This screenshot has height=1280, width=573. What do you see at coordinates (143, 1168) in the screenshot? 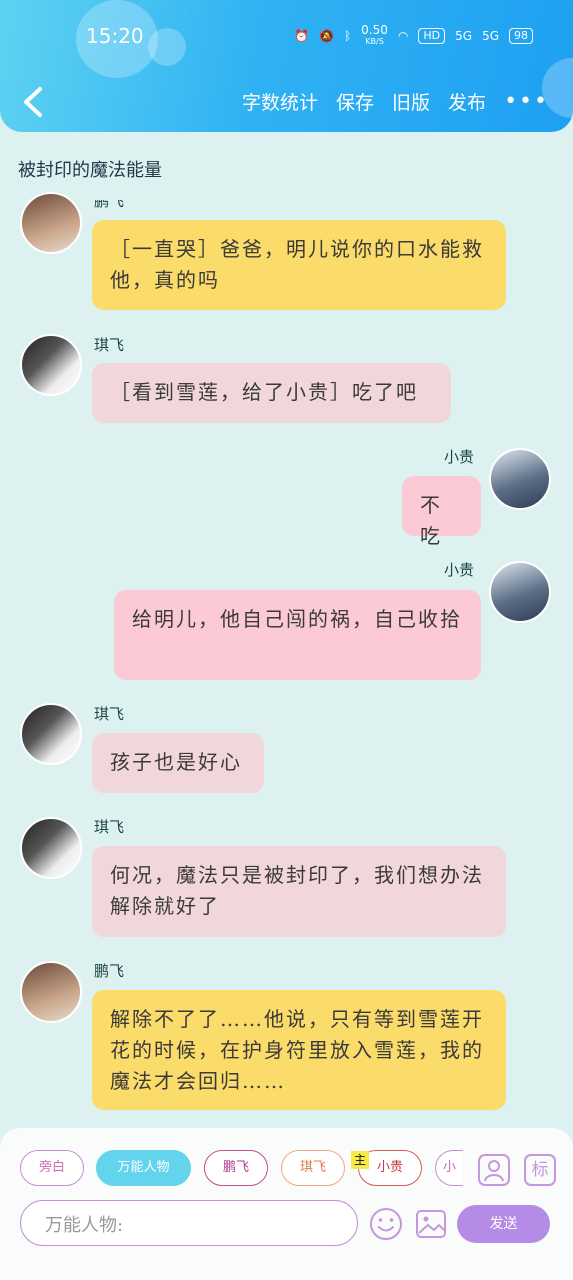
I see `role-chip-universal: 万能人物` at bounding box center [143, 1168].